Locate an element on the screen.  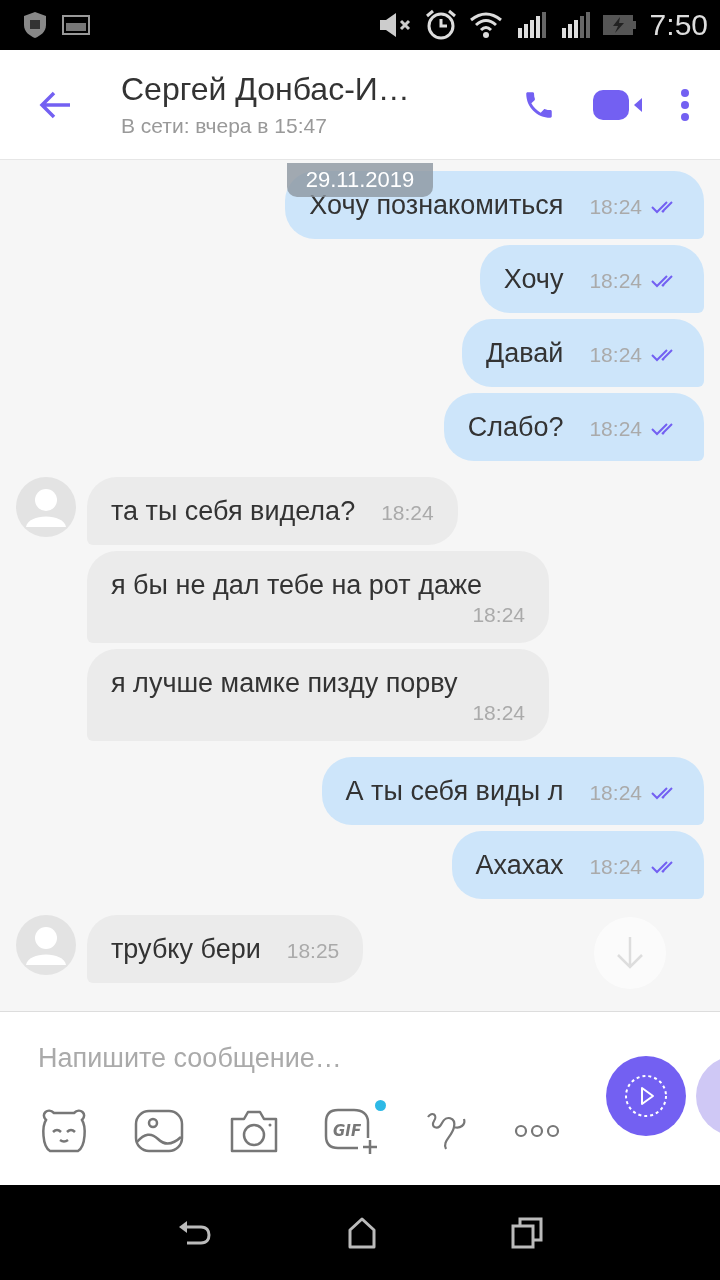
message-bubble: я лучше мамке пизду порву 18:24 is located at coordinates (318, 695).